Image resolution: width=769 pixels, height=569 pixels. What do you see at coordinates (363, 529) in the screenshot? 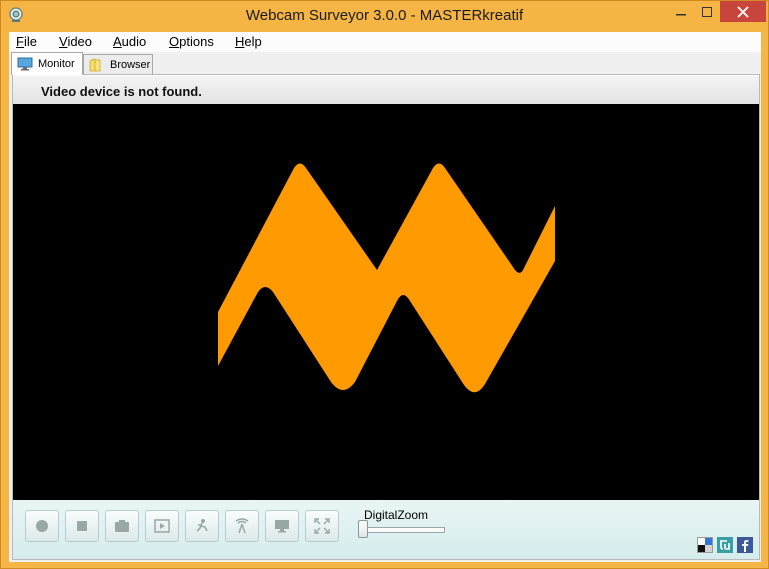
I see `digital-zoom-thumb` at bounding box center [363, 529].